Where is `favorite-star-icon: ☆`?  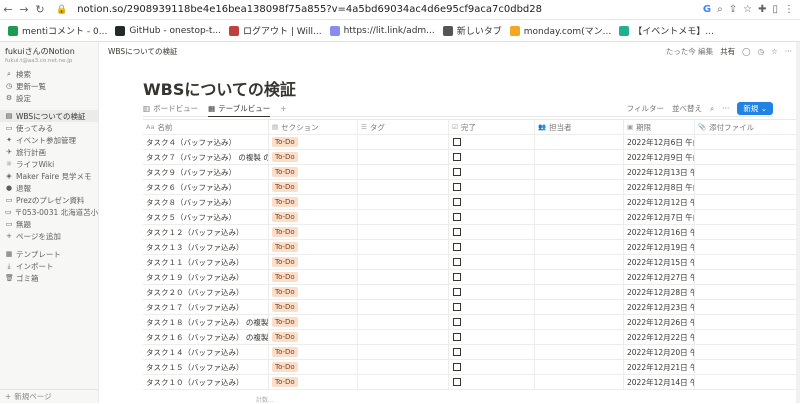 favorite-star-icon: ☆ is located at coordinates (774, 51).